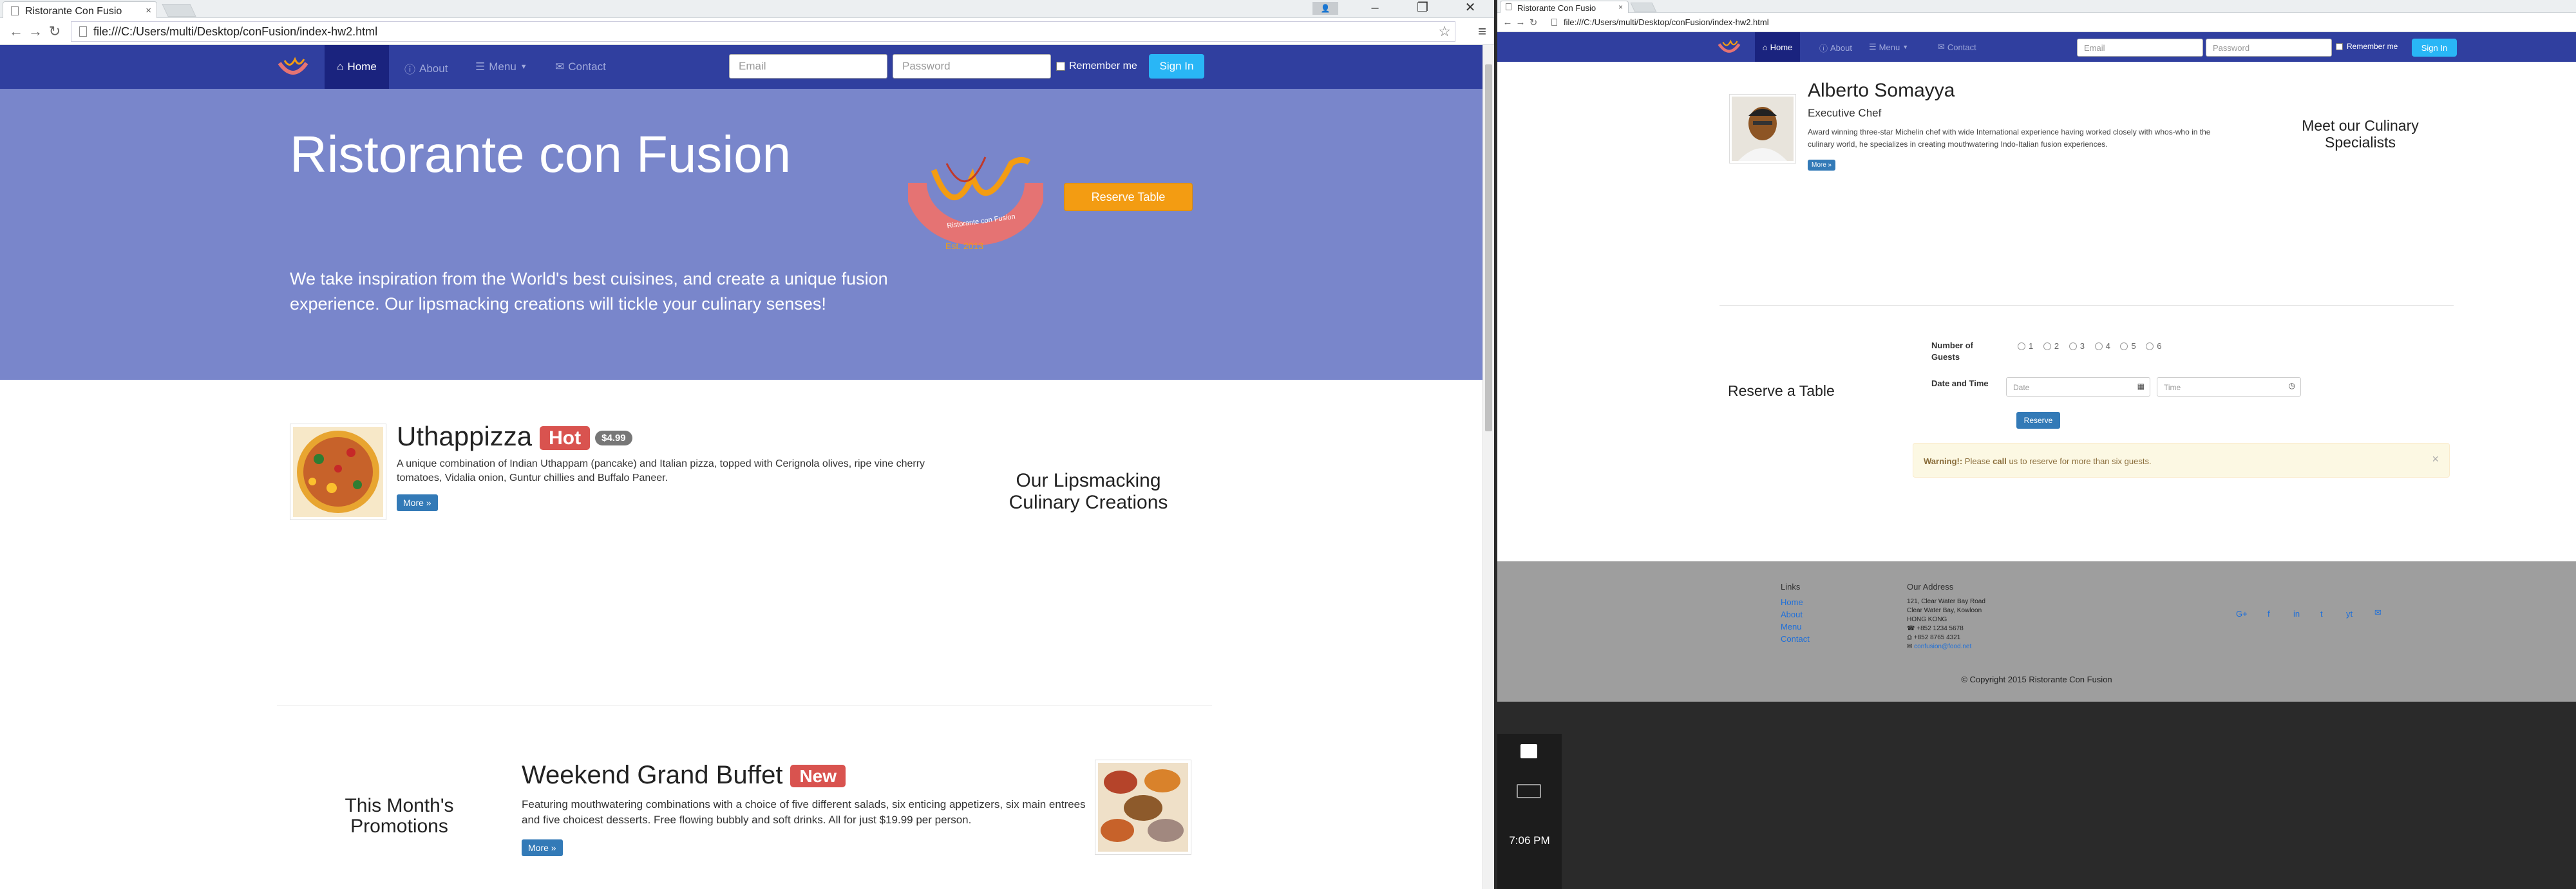 This screenshot has width=2576, height=889. Describe the element at coordinates (1944, 611) in the screenshot. I see `address-line: Clear Water Bay, Kowloon` at that location.